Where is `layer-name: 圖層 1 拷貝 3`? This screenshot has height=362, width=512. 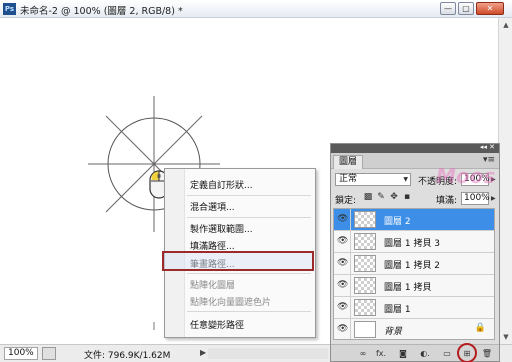 layer-name: 圖層 1 拷貝 3 is located at coordinates (412, 242).